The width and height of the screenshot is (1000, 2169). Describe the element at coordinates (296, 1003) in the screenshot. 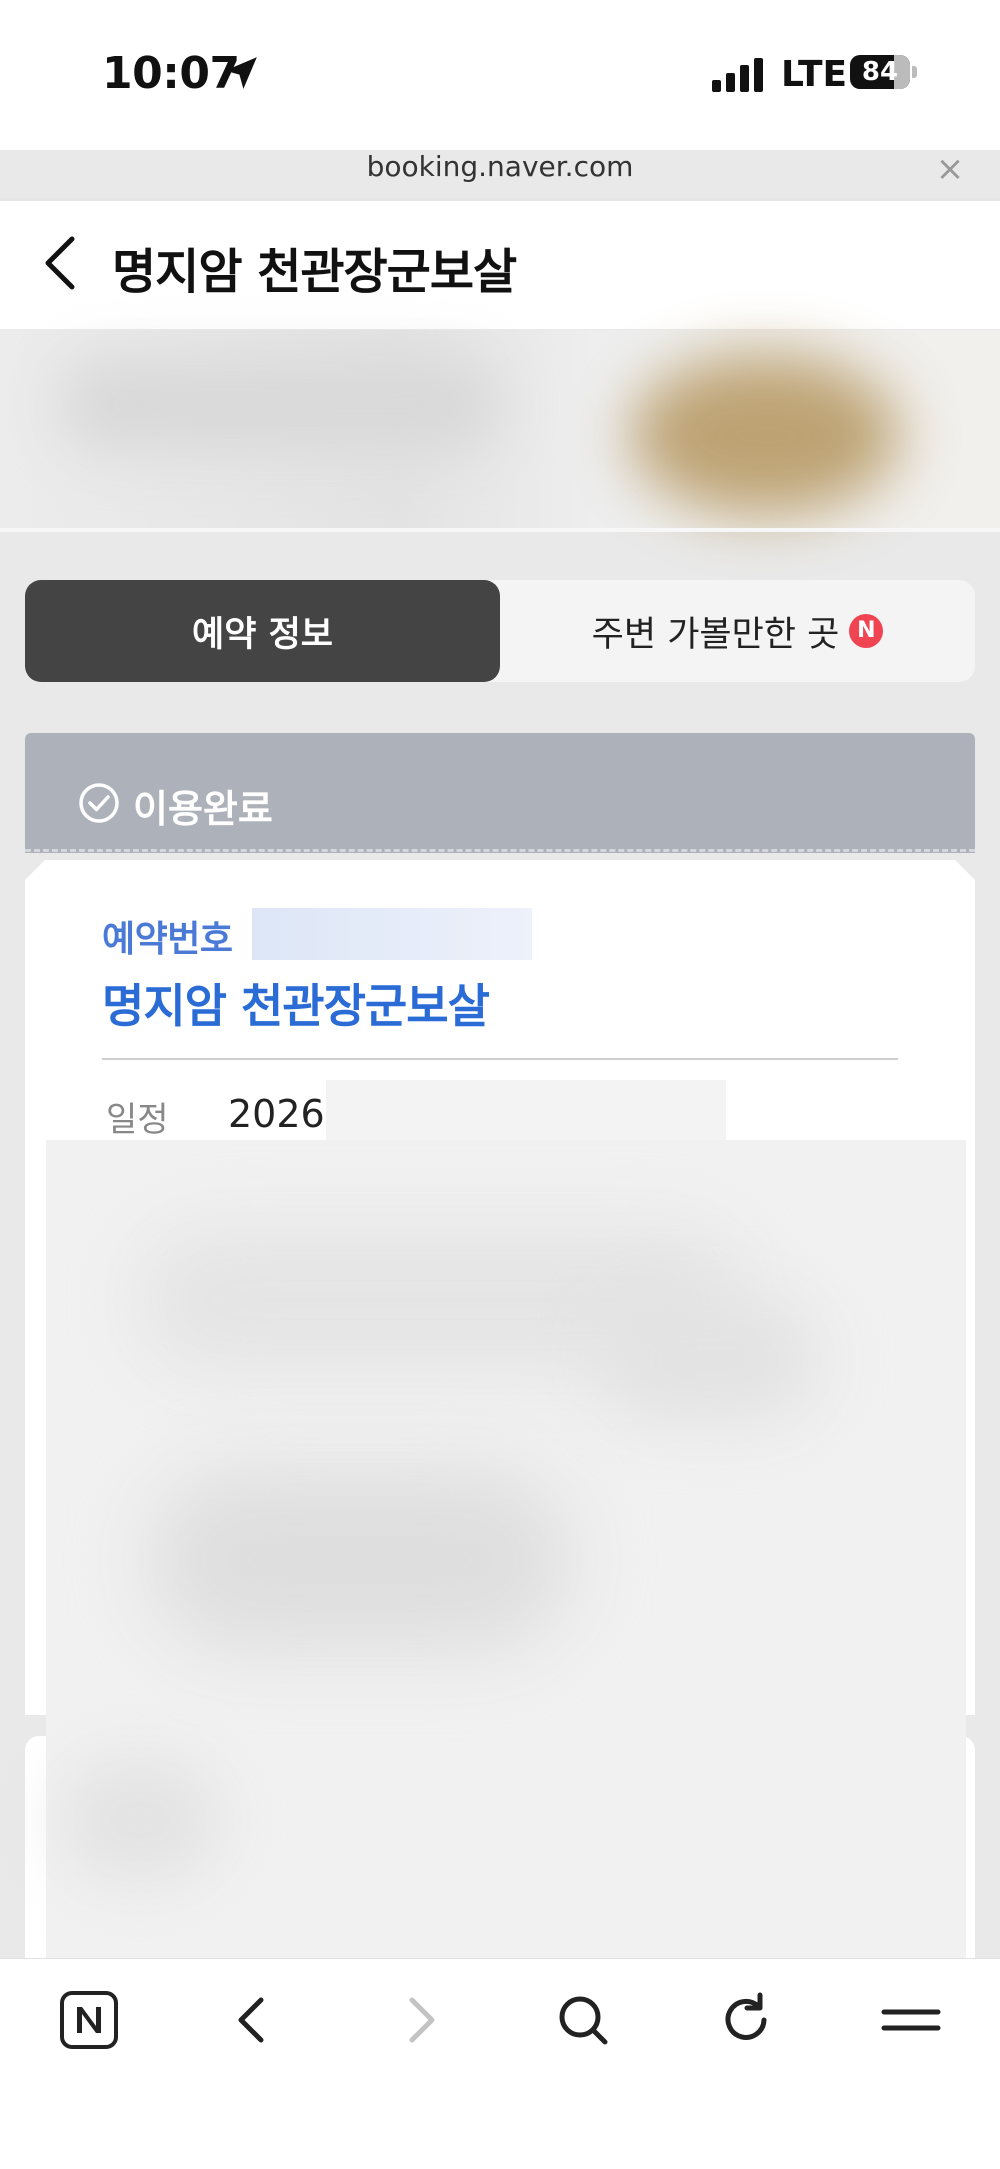

I see `place-name-link: 명지암 천관장군보살` at that location.